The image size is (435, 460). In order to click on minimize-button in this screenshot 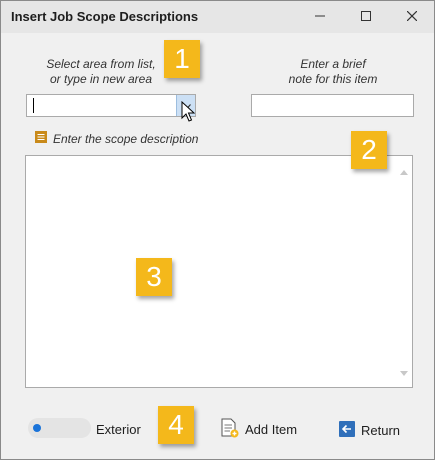, I will do `click(320, 17)`.